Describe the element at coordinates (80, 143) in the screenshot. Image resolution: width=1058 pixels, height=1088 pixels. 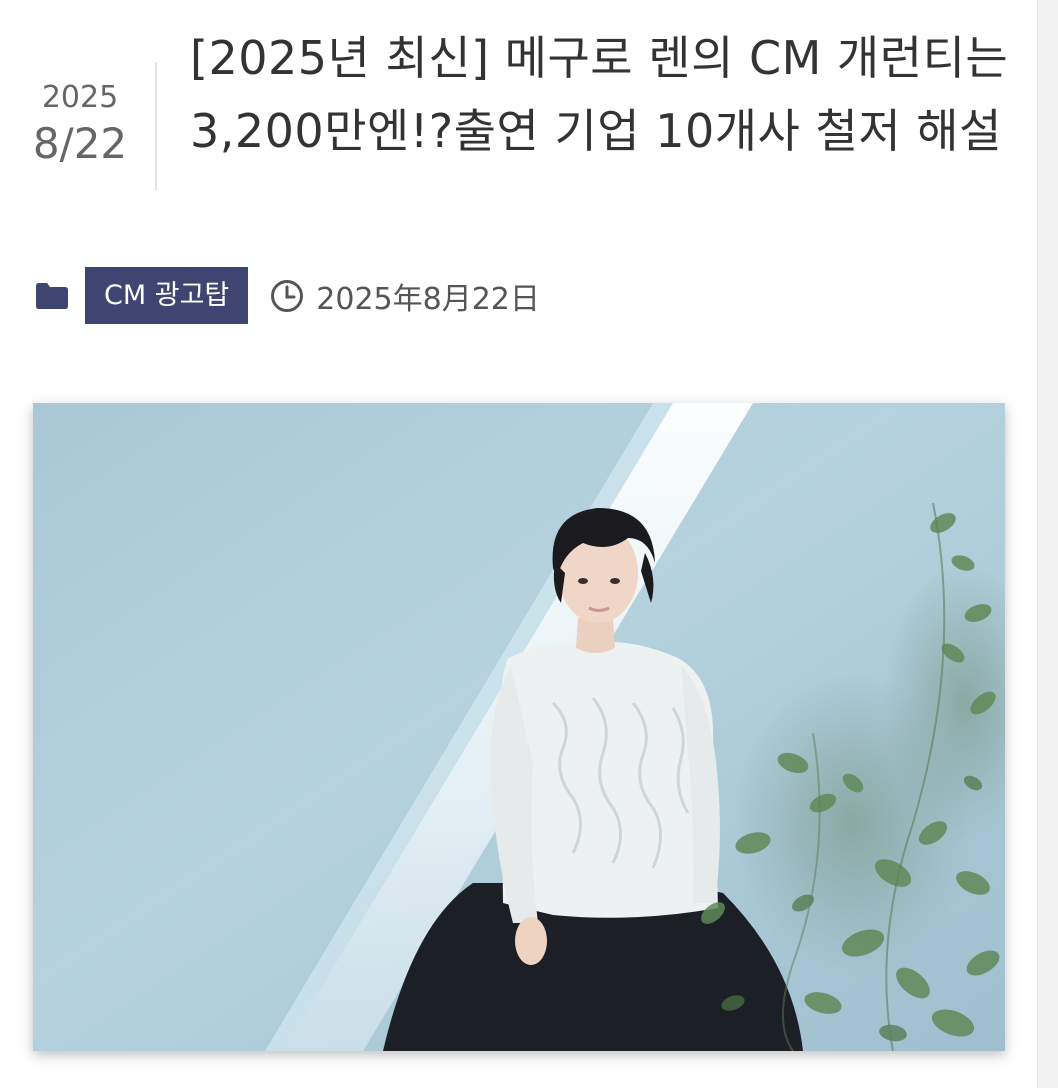
I see `date-month-day: 8/22` at that location.